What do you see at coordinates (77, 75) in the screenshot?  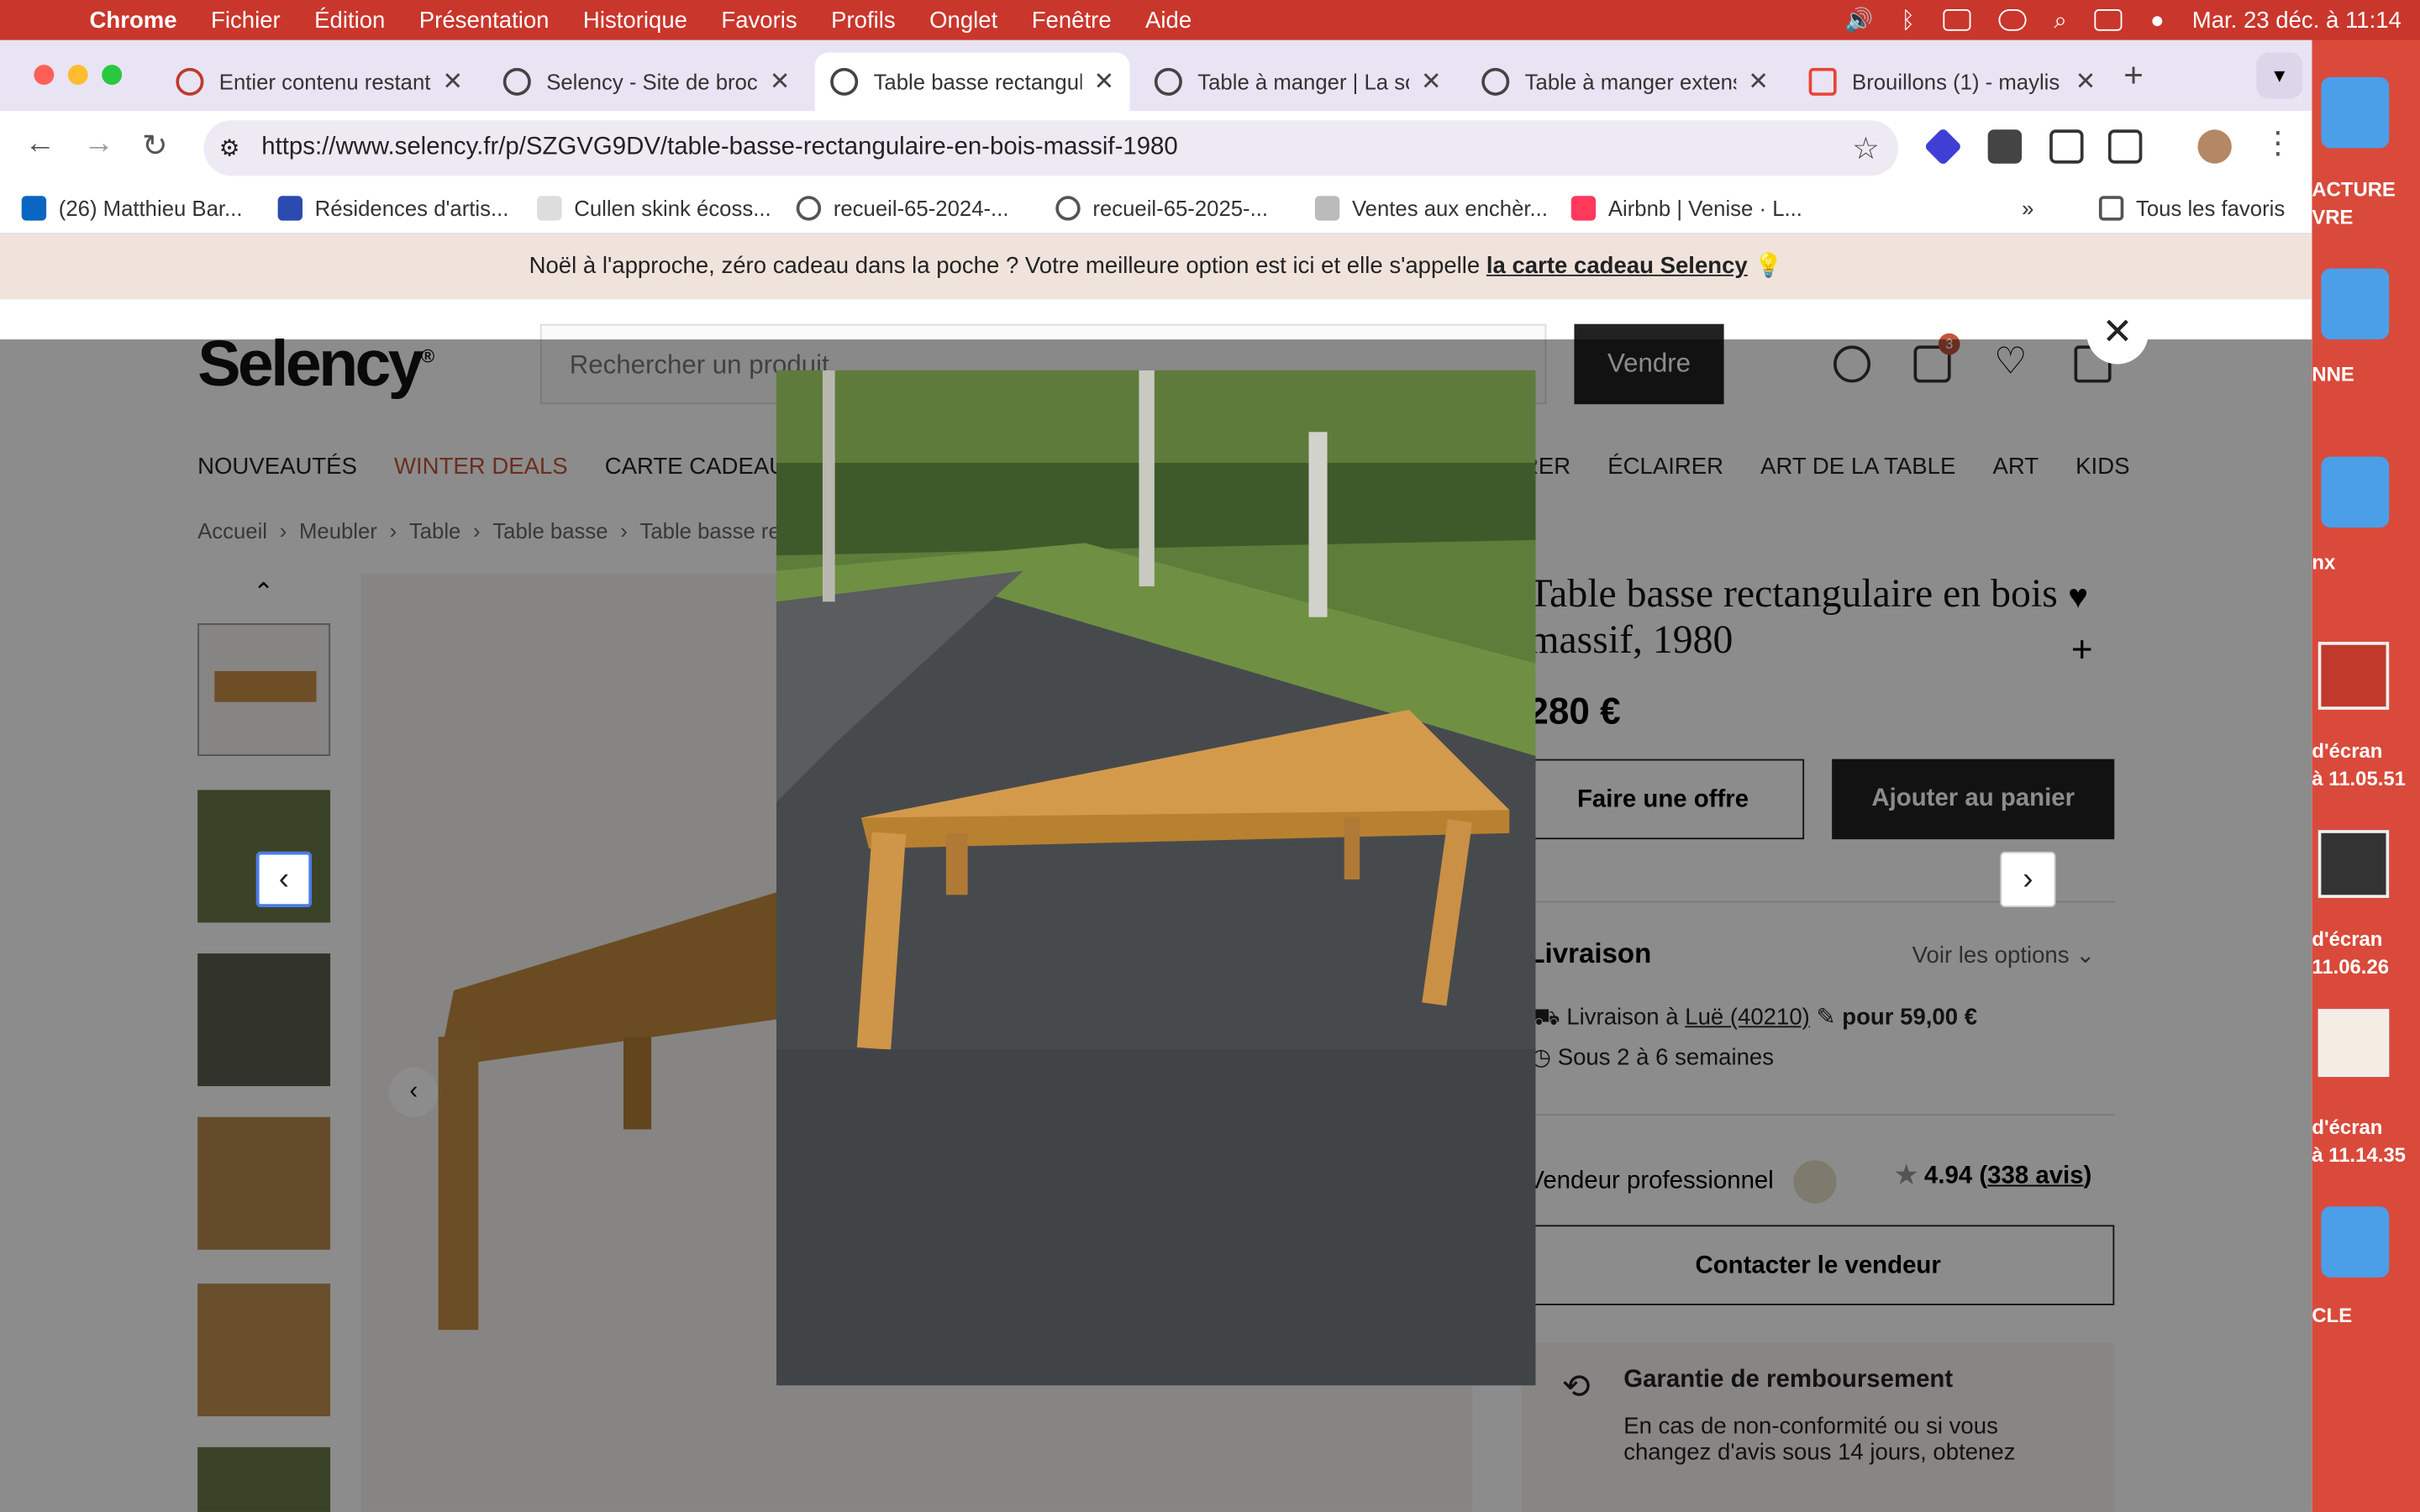 I see `minimize-window-button` at bounding box center [77, 75].